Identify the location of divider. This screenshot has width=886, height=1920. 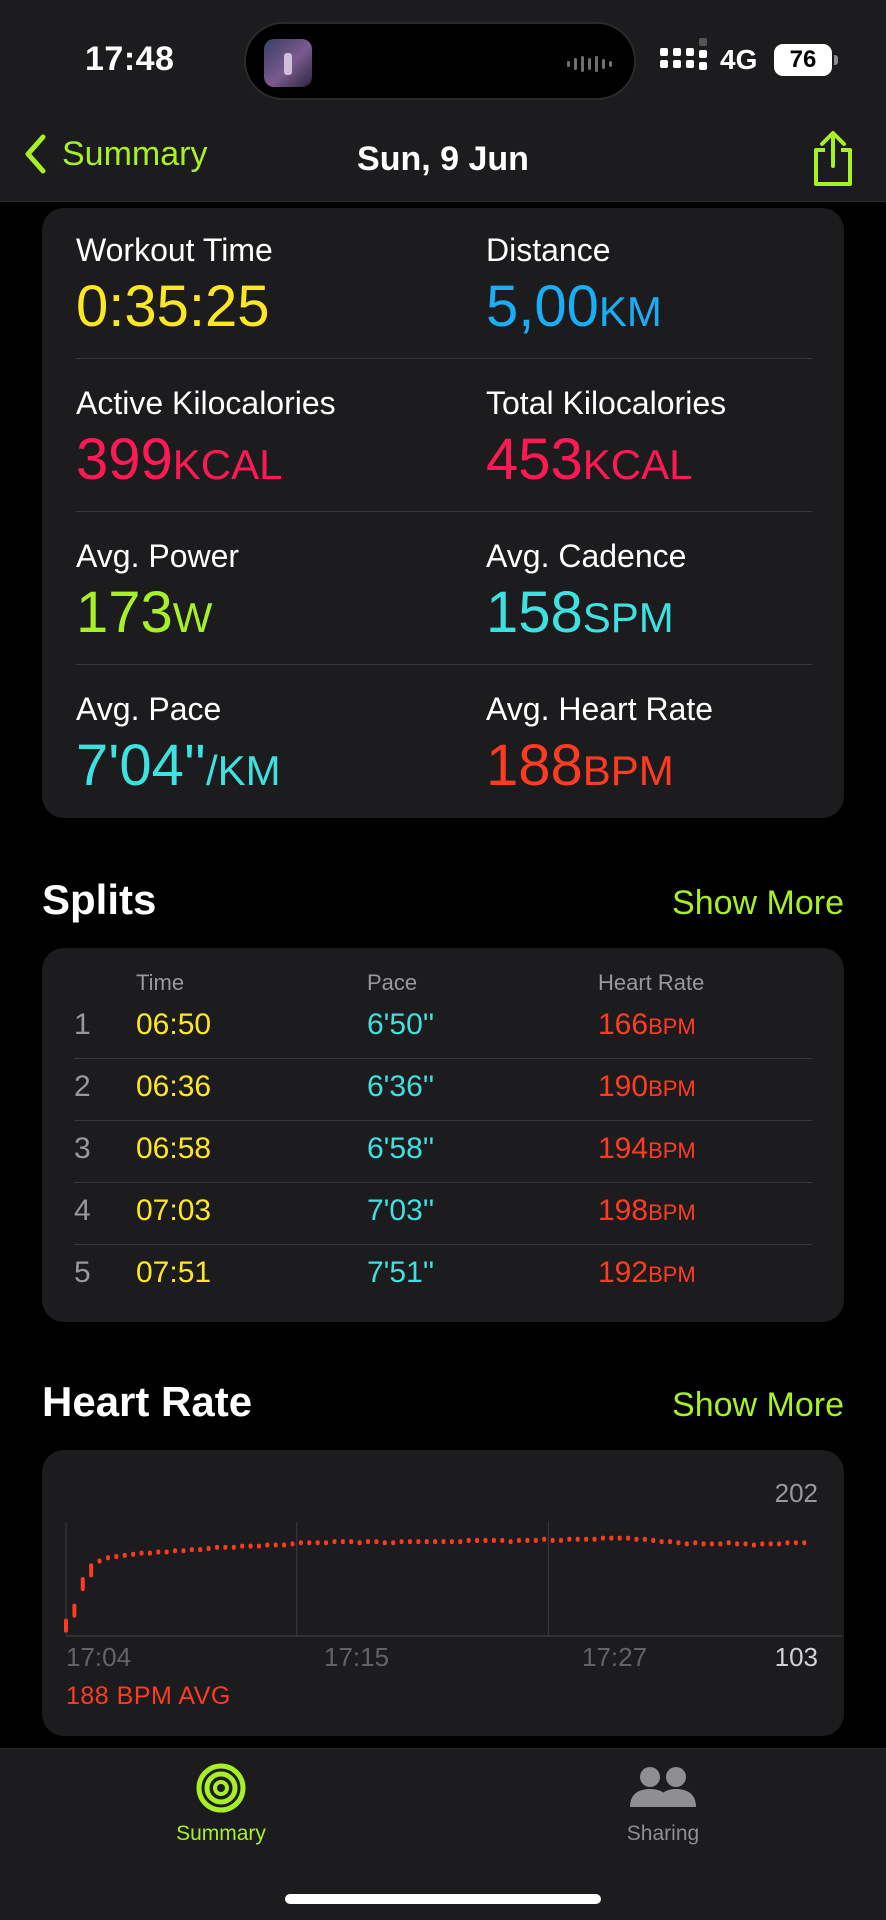
(444, 511).